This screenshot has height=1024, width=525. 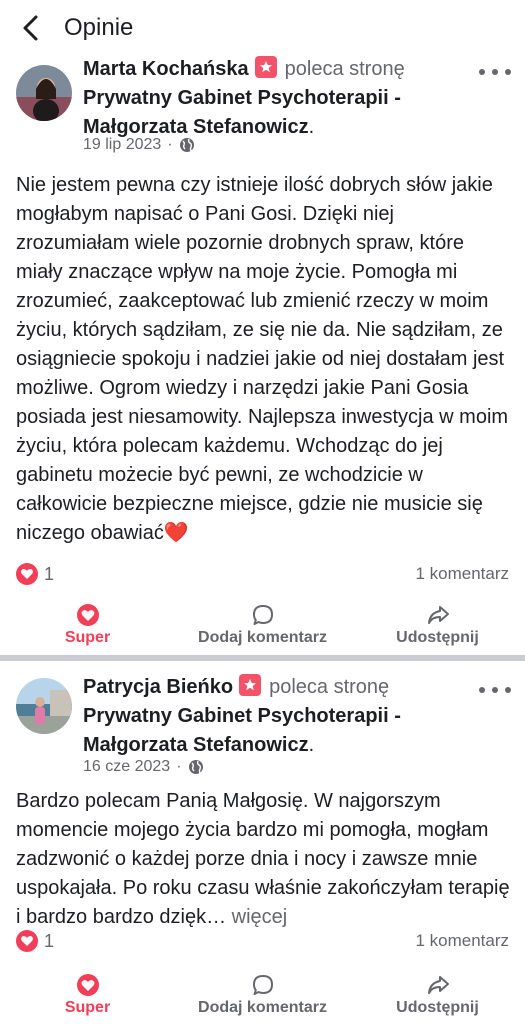 I want to click on post-meta: 16 cze 2023 ·, so click(x=143, y=767).